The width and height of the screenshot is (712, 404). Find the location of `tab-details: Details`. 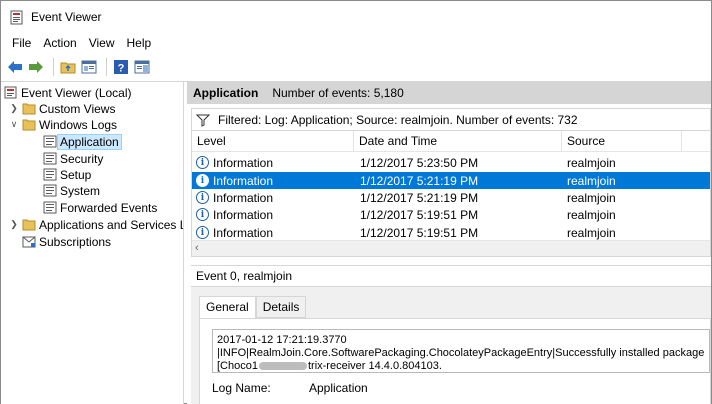

tab-details: Details is located at coordinates (281, 307).